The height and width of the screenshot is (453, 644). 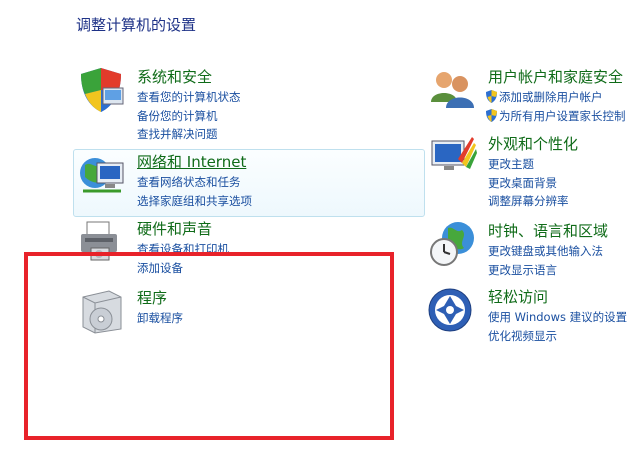 What do you see at coordinates (533, 143) in the screenshot?
I see `category-title: 外观和个性化` at bounding box center [533, 143].